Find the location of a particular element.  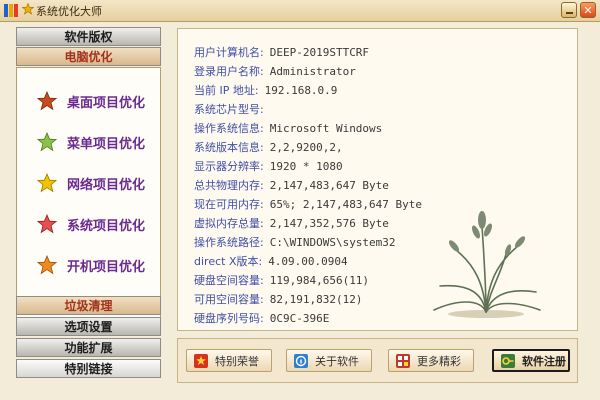

info-row-disk-capacity: 硬盘空间容量: 119,984,656(11) is located at coordinates (282, 279).